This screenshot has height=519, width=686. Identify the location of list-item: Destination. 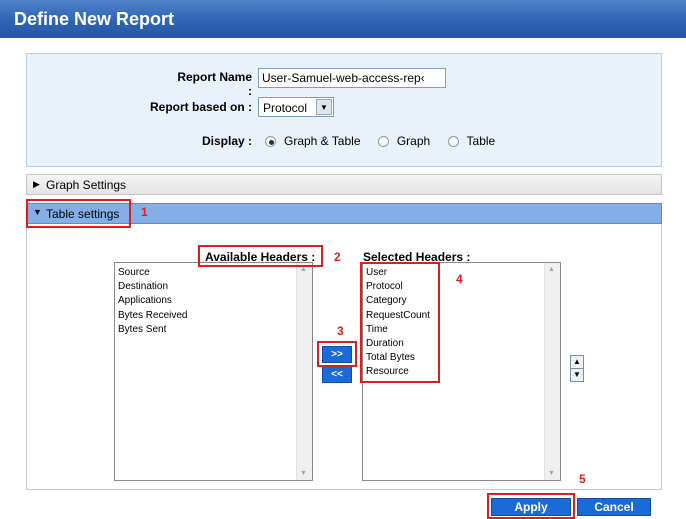
(215, 287).